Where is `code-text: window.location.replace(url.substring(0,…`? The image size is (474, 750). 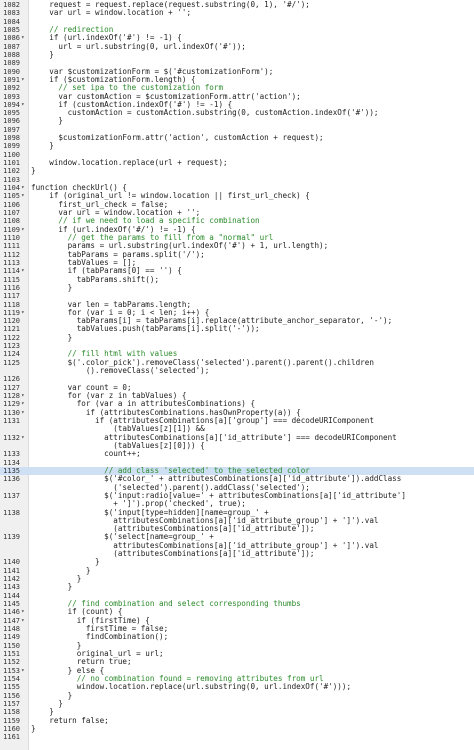
code-text: window.location.replace(url.substring(0,… is located at coordinates (191, 687).